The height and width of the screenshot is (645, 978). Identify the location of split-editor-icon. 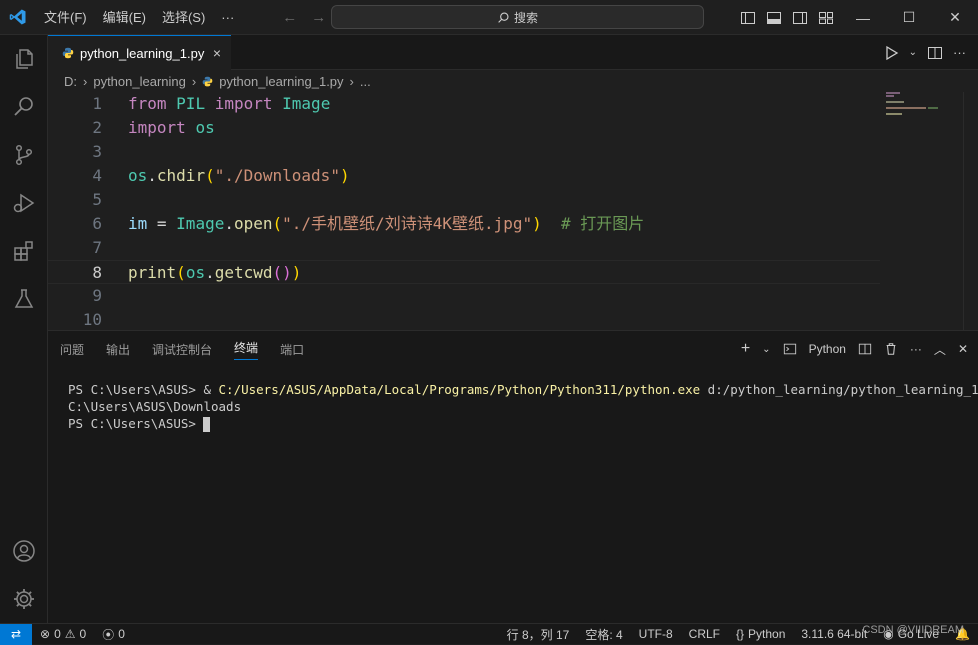
(935, 53).